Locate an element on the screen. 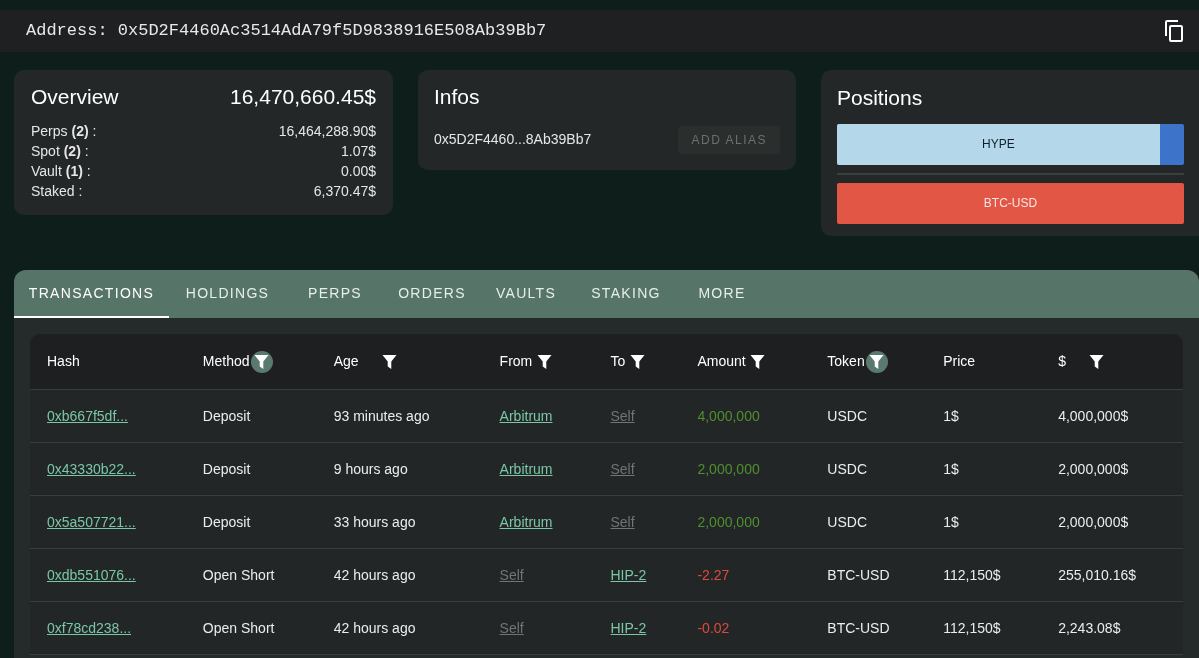 This screenshot has height=658, width=1199. card-title: Overview is located at coordinates (75, 97).